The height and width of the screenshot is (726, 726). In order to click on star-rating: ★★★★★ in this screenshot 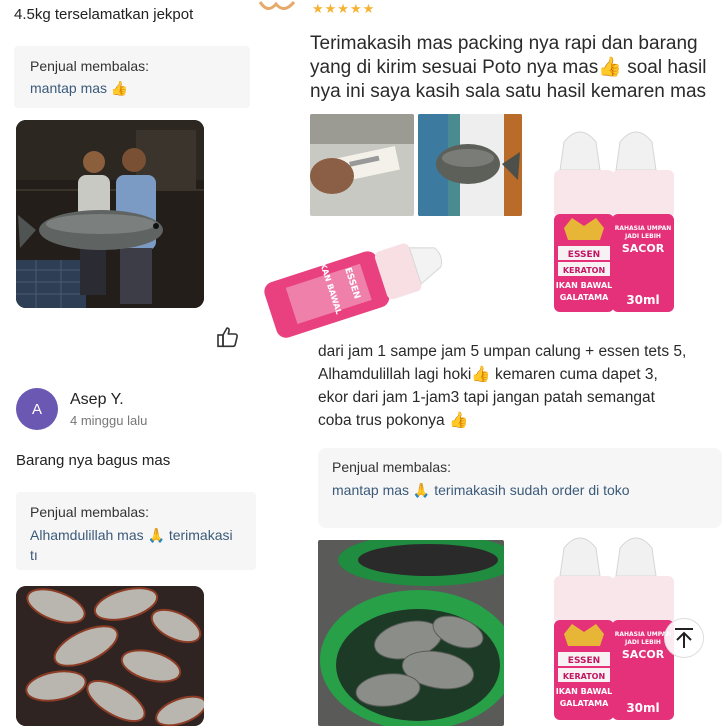, I will do `click(344, 8)`.